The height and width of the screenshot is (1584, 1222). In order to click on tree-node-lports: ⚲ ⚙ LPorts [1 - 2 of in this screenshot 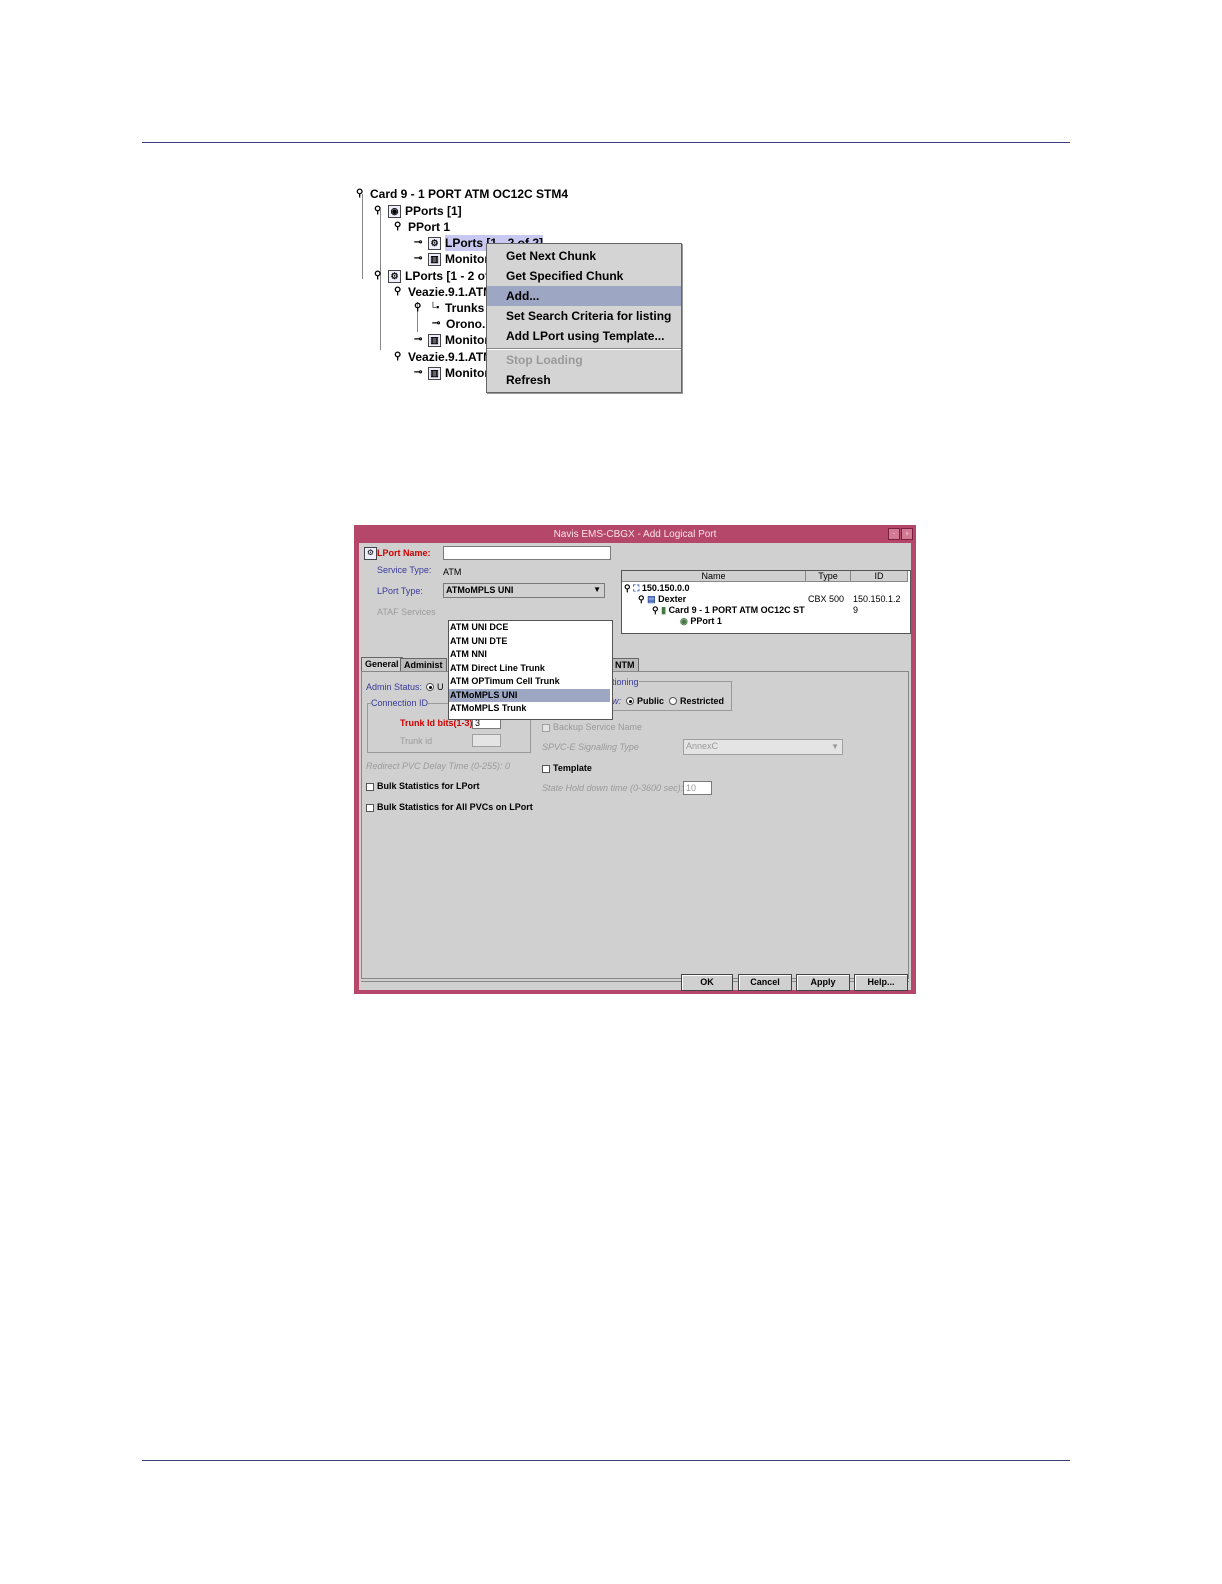, I will do `click(431, 276)`.